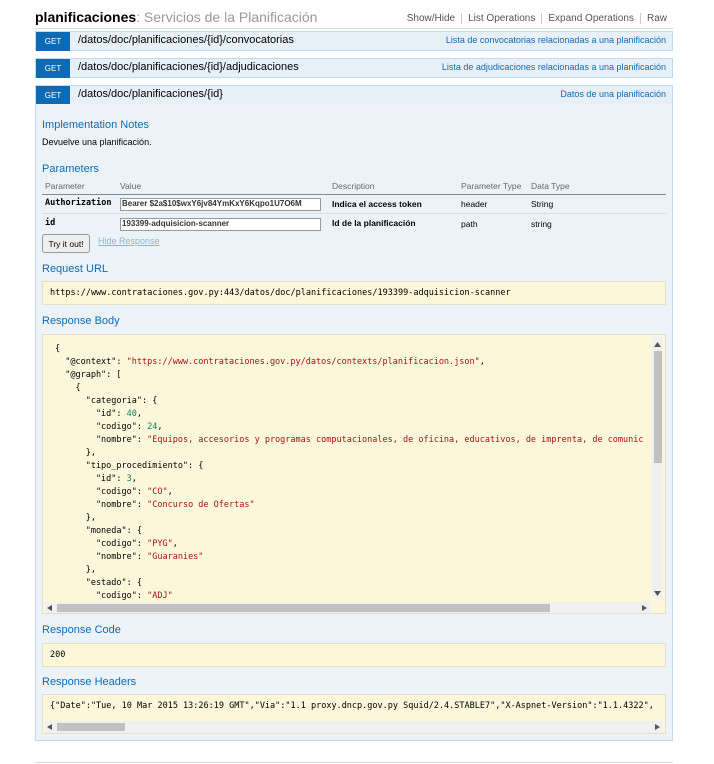  What do you see at coordinates (91, 362) in the screenshot?
I see `json-punct: "@context":` at bounding box center [91, 362].